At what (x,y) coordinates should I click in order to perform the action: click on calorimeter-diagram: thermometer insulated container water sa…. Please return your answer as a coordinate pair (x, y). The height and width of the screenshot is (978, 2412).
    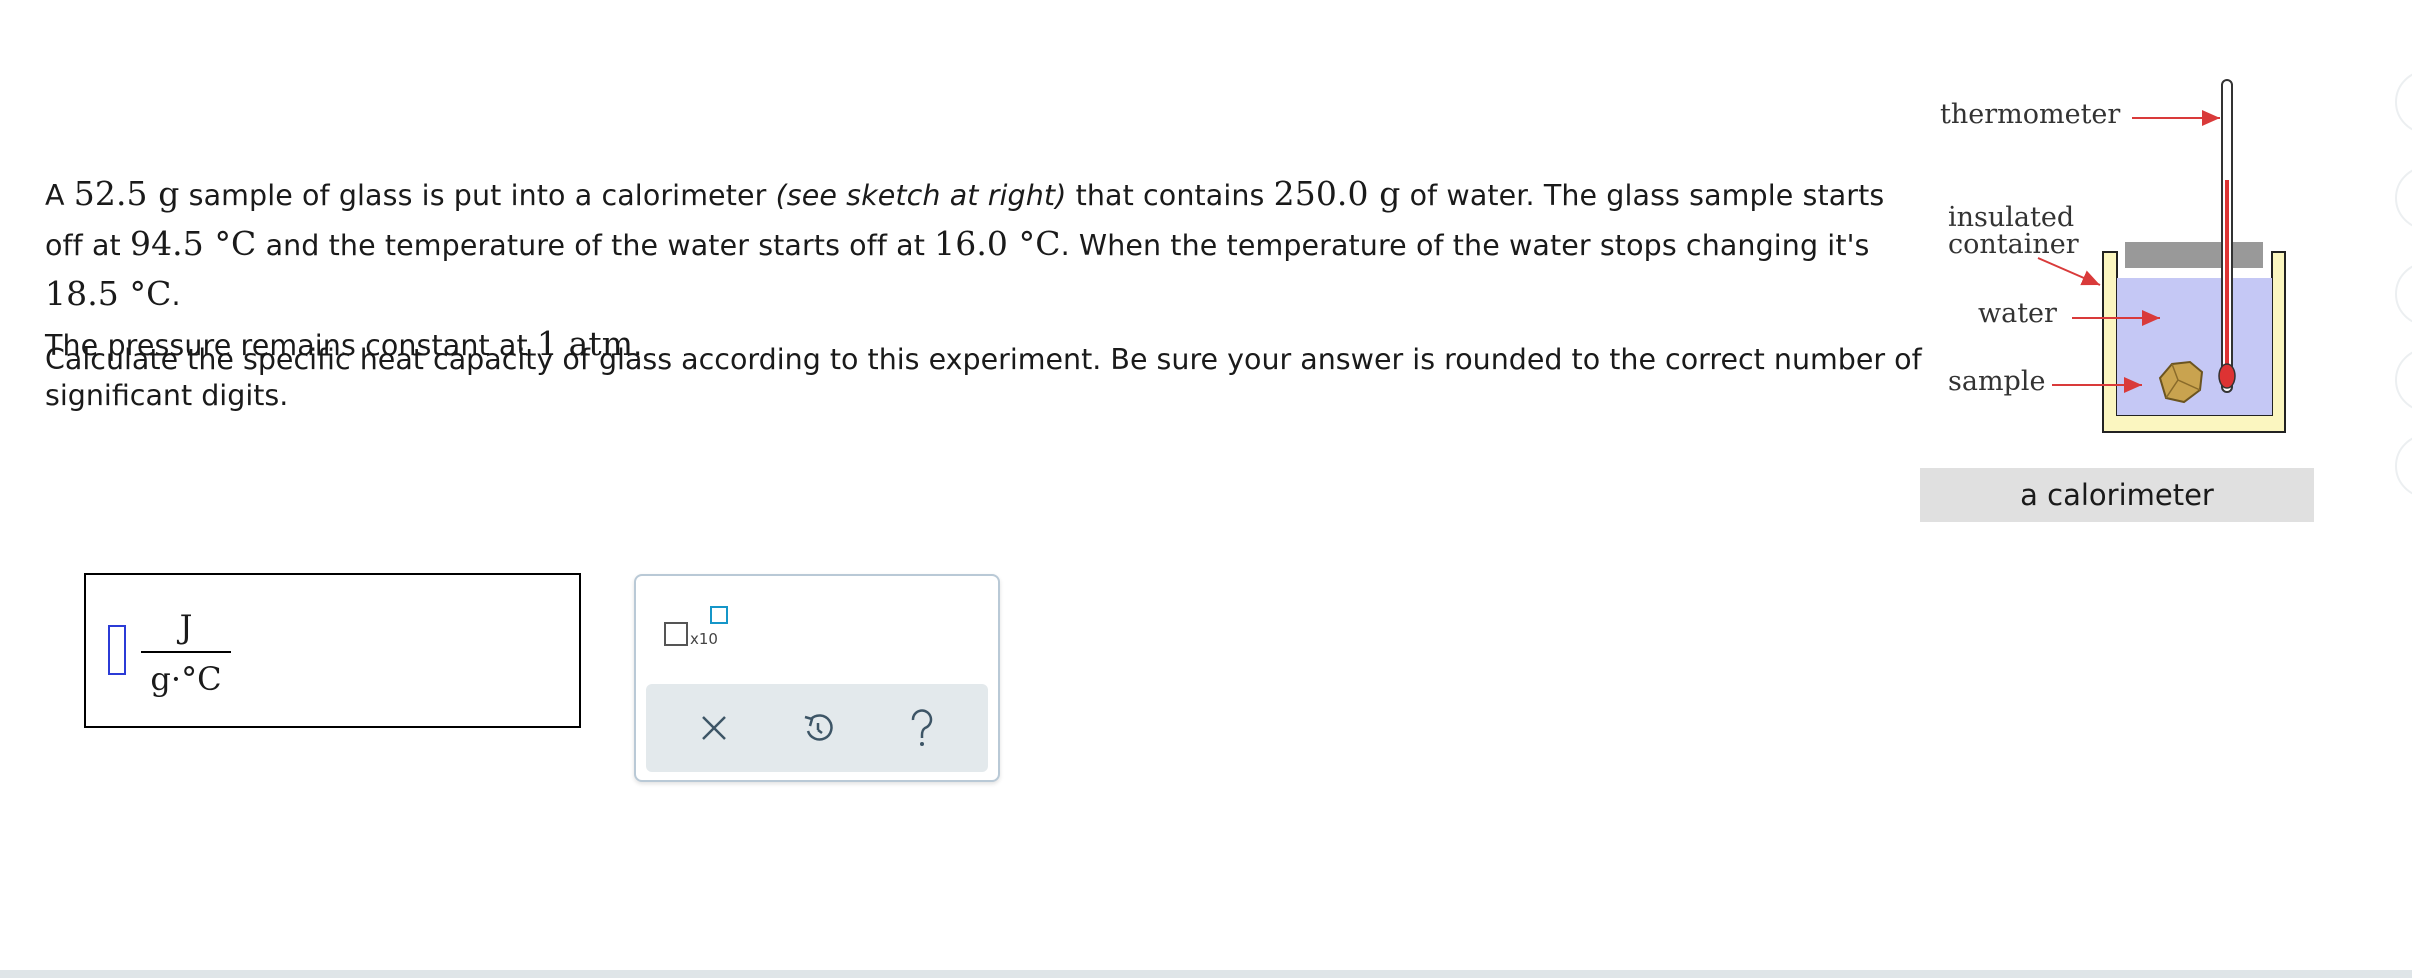
    Looking at the image, I should click on (2113, 256).